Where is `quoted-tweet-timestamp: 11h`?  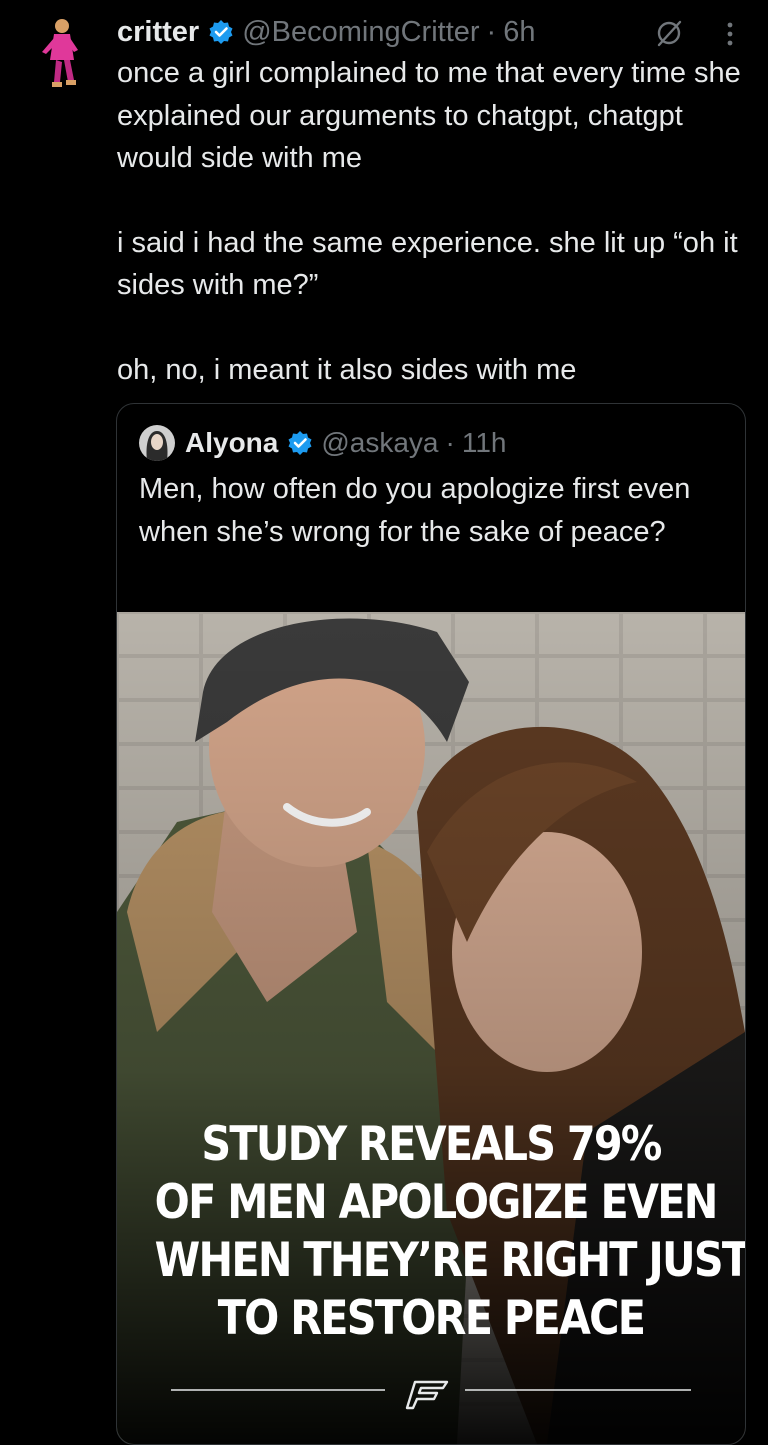 quoted-tweet-timestamp: 11h is located at coordinates (484, 443).